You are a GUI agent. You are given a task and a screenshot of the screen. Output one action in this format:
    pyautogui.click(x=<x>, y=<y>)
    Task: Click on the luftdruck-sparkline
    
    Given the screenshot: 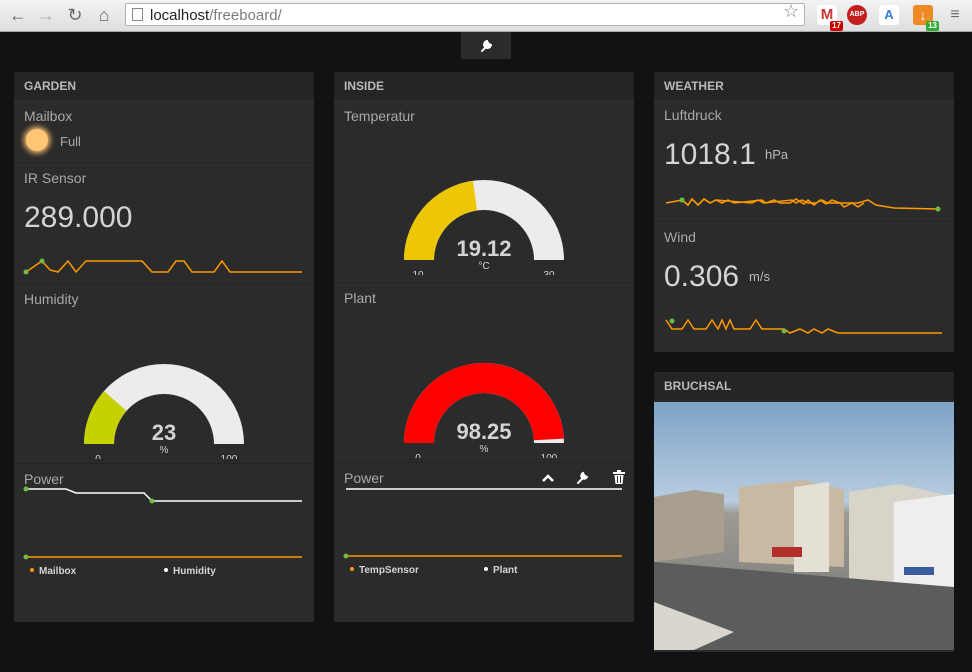 What is the action you would take?
    pyautogui.click(x=803, y=204)
    